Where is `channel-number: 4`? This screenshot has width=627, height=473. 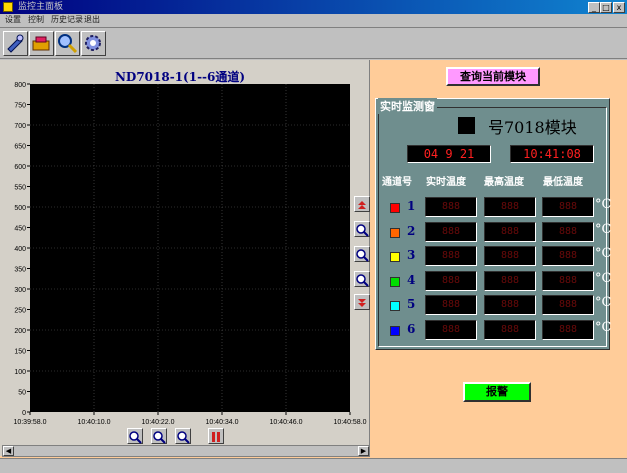
channel-number: 4 is located at coordinates (411, 279).